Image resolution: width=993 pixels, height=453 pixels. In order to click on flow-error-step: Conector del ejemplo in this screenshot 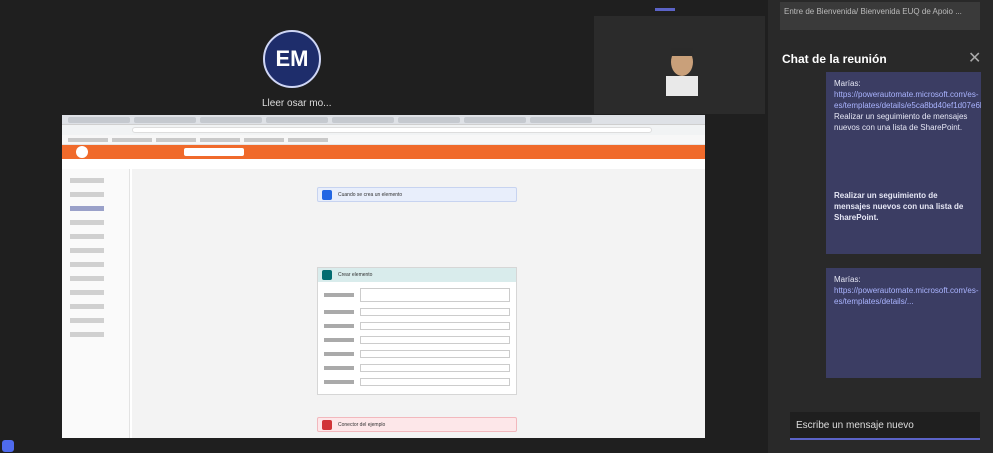, I will do `click(417, 424)`.